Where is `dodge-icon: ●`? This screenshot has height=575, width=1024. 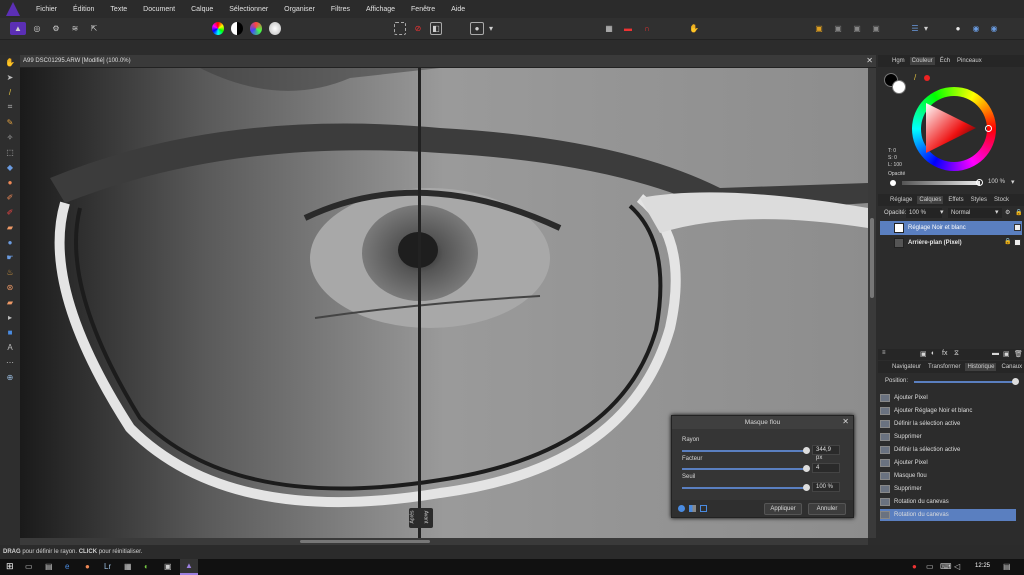 dodge-icon: ● is located at coordinates (10, 242).